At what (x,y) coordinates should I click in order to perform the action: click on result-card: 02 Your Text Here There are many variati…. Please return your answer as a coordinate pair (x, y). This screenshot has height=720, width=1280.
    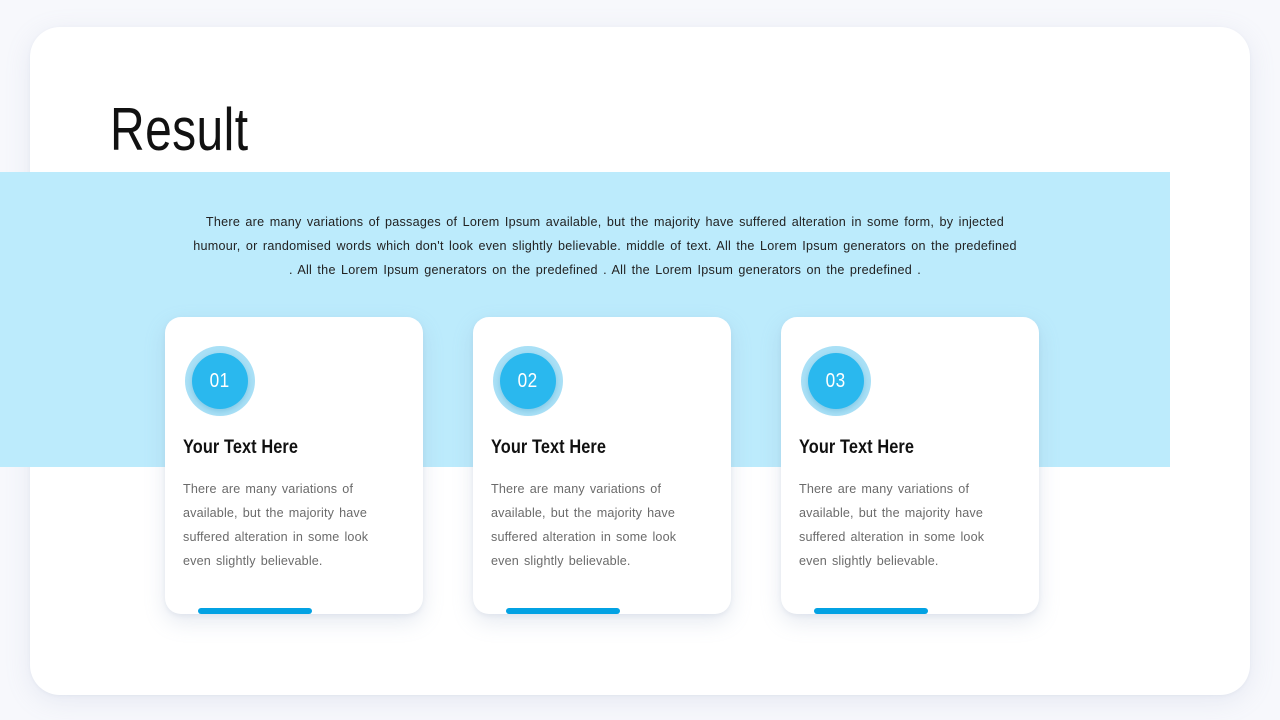
    Looking at the image, I should click on (602, 465).